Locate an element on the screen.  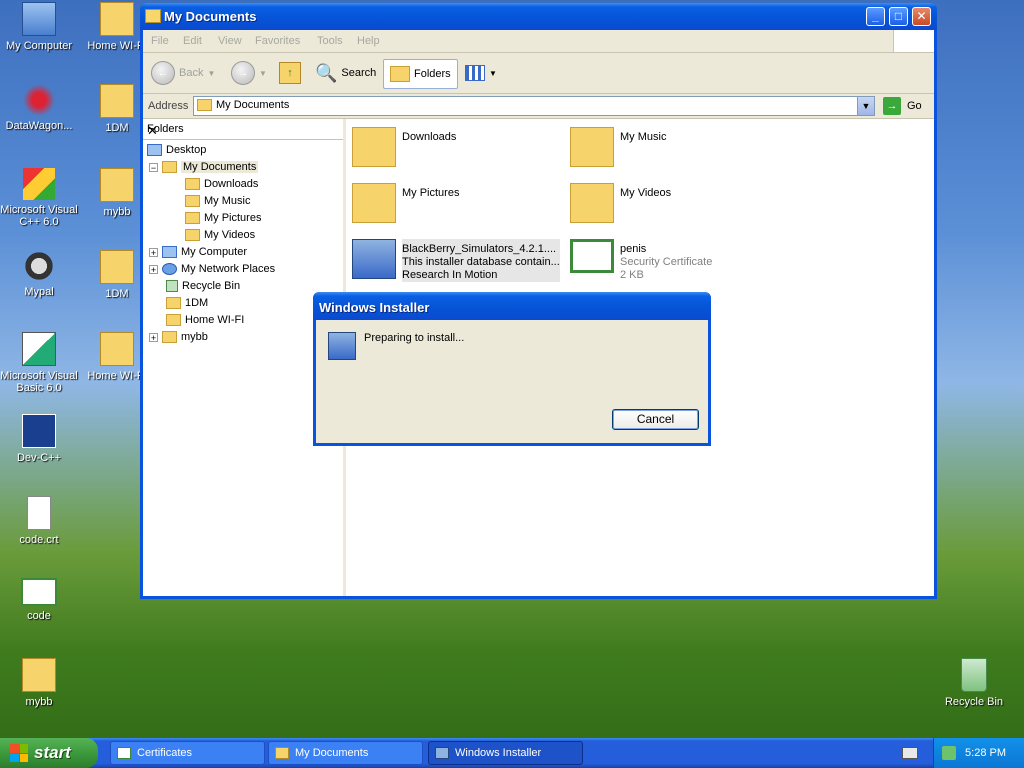
desktop-icon-label: Dev-C++ is located at coordinates (39, 458).